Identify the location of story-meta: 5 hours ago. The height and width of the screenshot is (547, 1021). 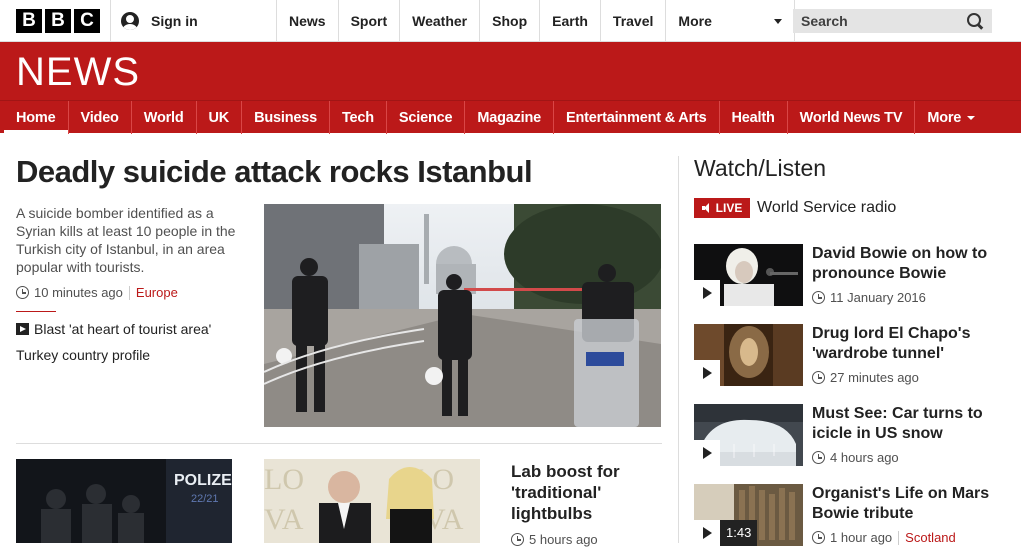
(554, 539).